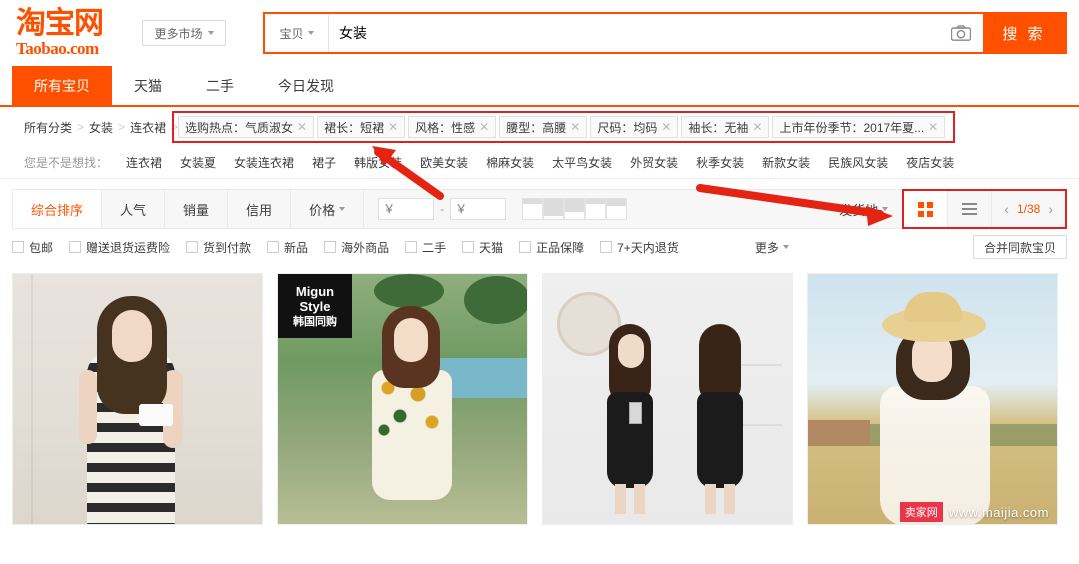  I want to click on filter-tag: 腰型：高腰 ✕, so click(543, 127).